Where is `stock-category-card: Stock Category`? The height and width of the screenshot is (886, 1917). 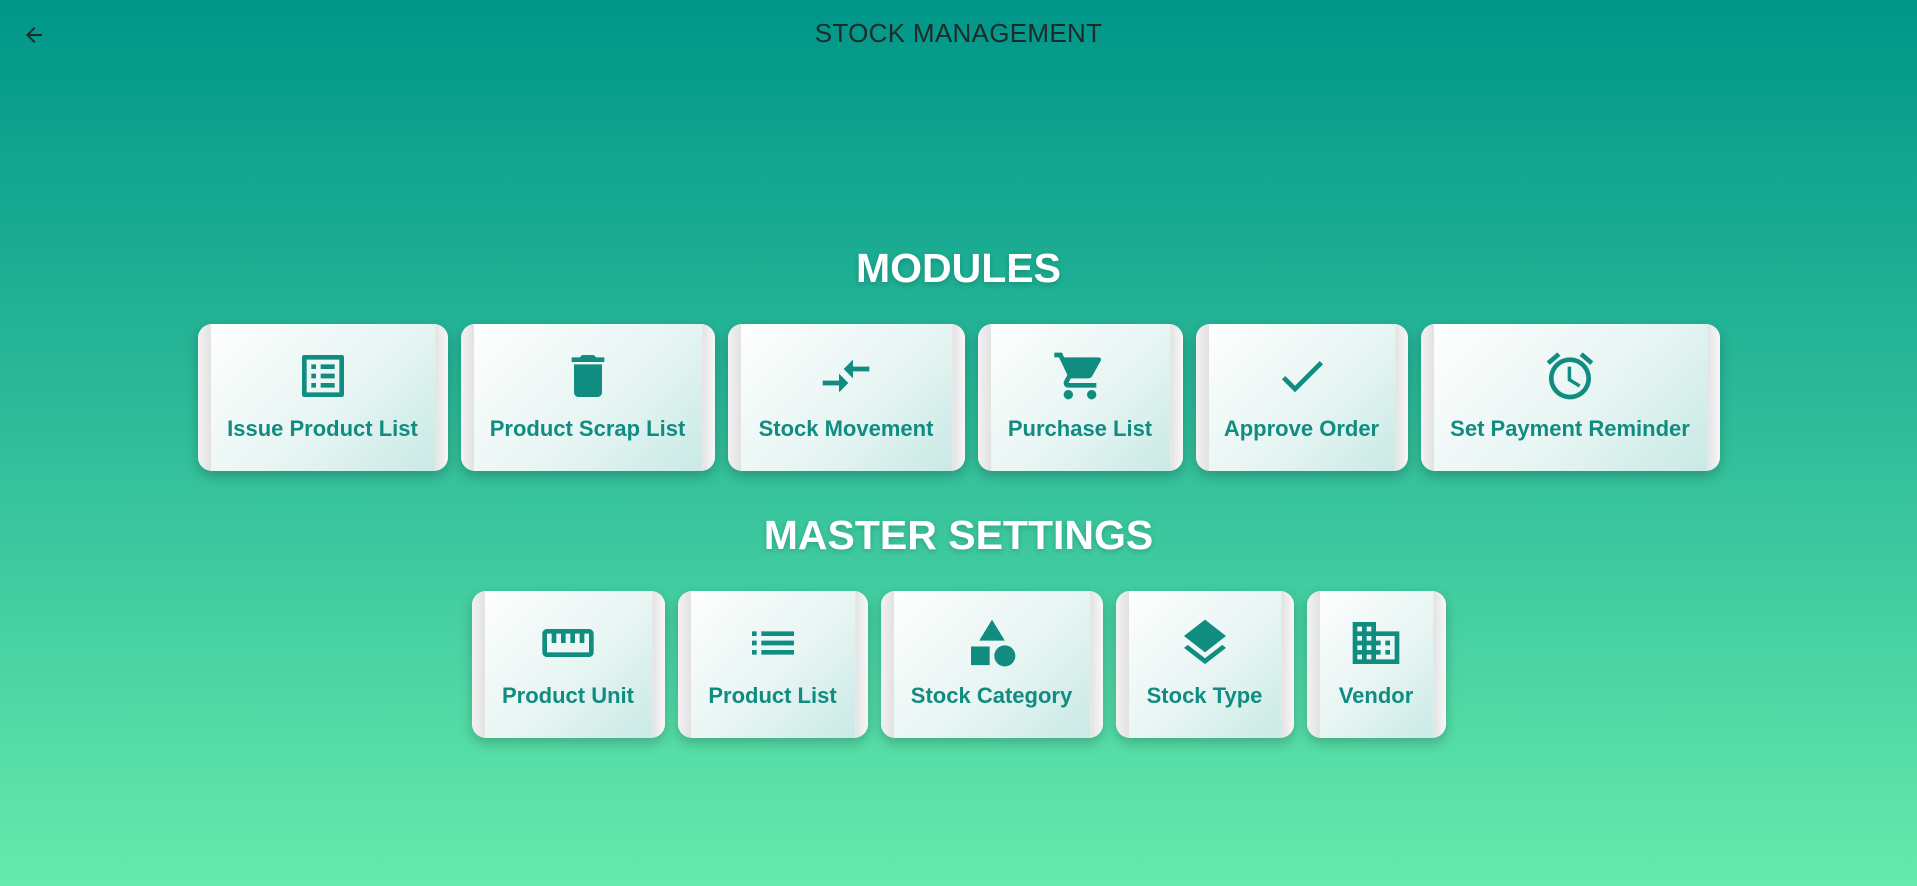
stock-category-card: Stock Category is located at coordinates (991, 664).